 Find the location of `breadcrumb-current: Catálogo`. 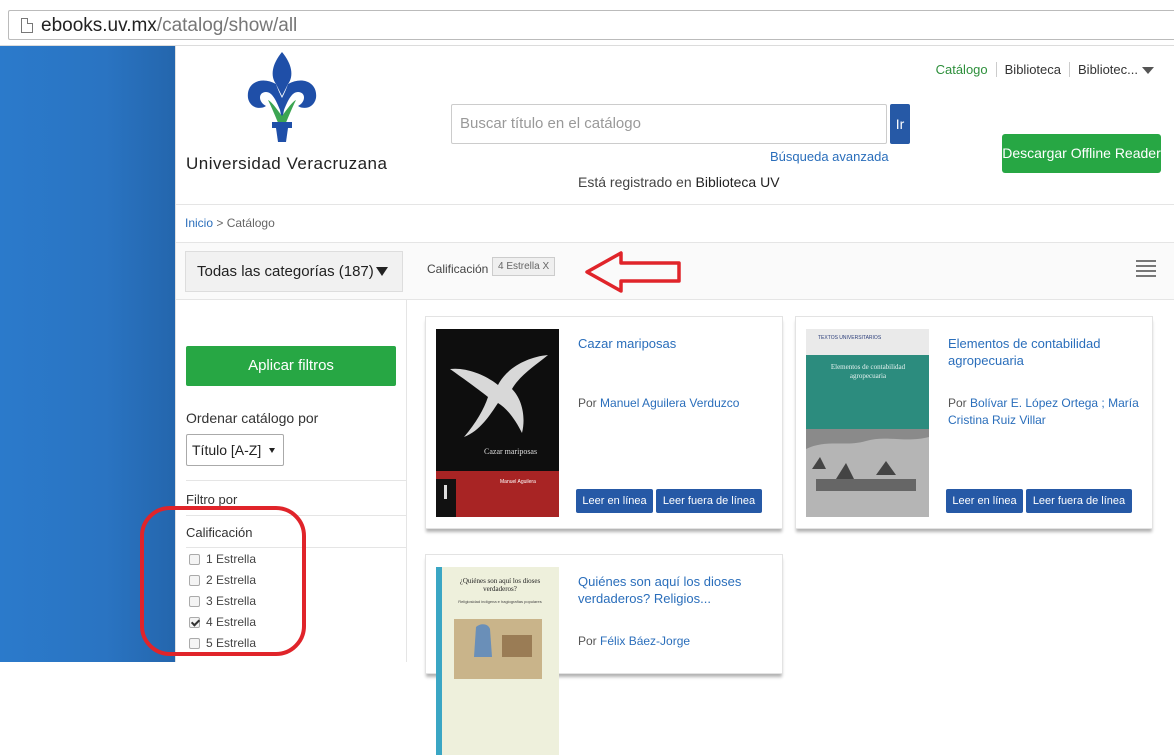

breadcrumb-current: Catálogo is located at coordinates (250, 223).